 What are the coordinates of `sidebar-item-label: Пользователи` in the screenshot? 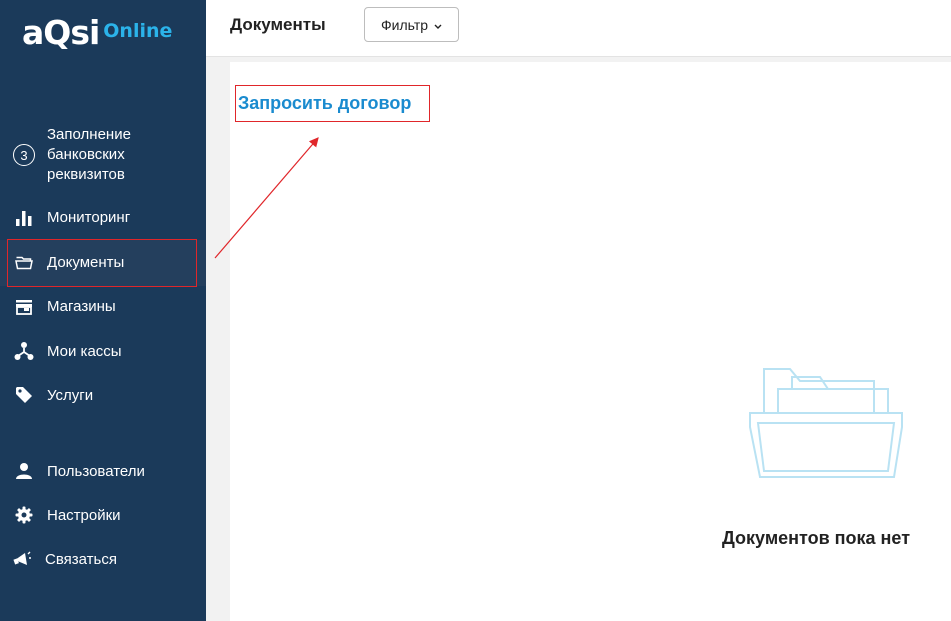 It's located at (96, 471).